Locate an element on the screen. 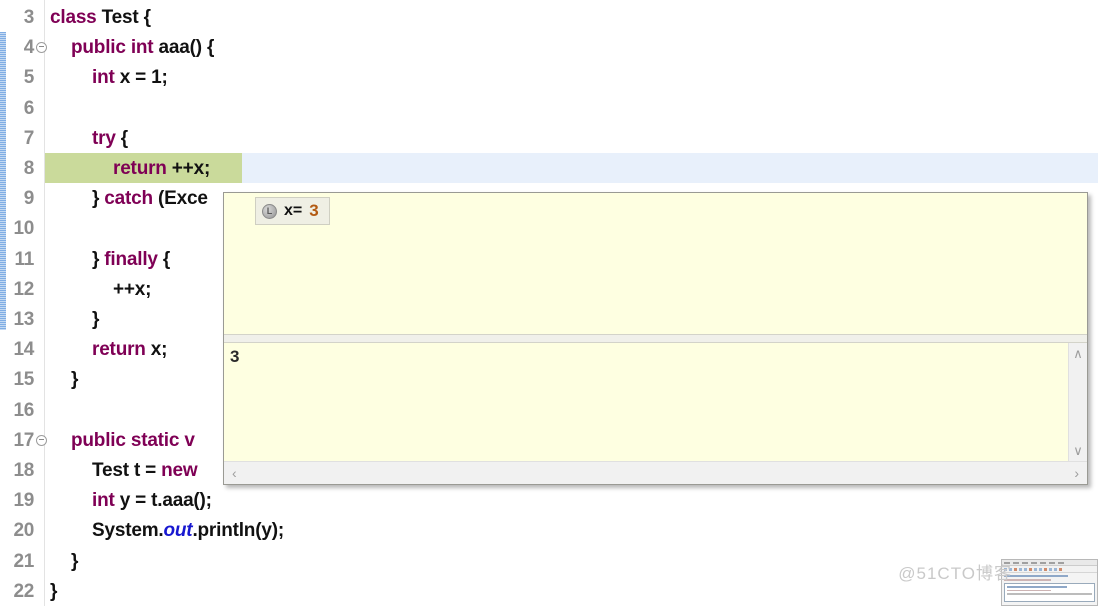  code-token: t = is located at coordinates (147, 471).